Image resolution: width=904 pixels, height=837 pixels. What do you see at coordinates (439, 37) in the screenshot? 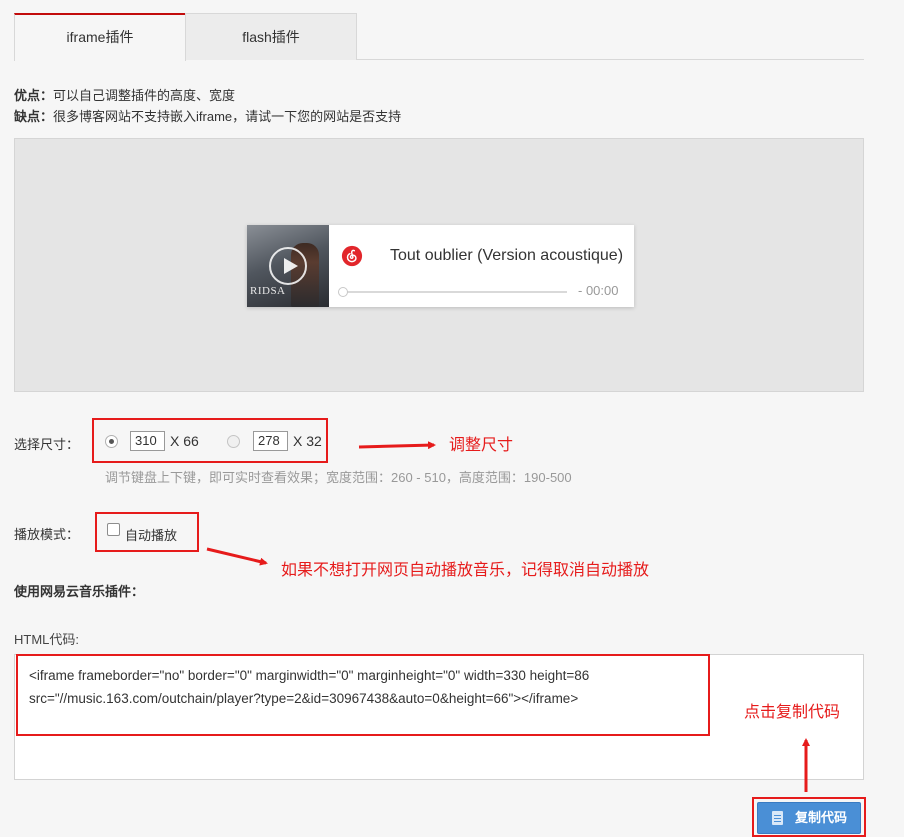
I see `tab-bar: iframe插件 flash插件` at bounding box center [439, 37].